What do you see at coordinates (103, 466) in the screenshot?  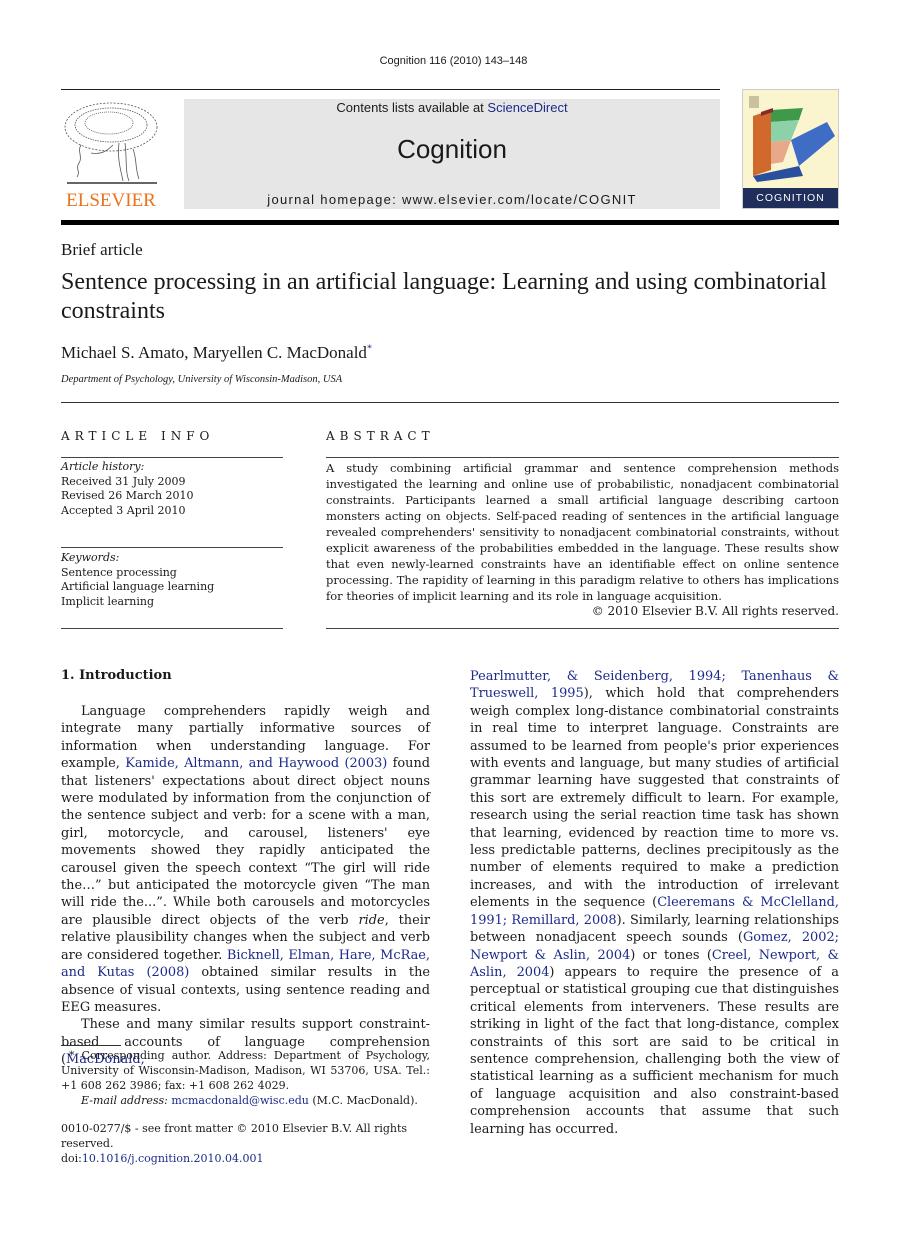 I see `history-label: Article history:` at bounding box center [103, 466].